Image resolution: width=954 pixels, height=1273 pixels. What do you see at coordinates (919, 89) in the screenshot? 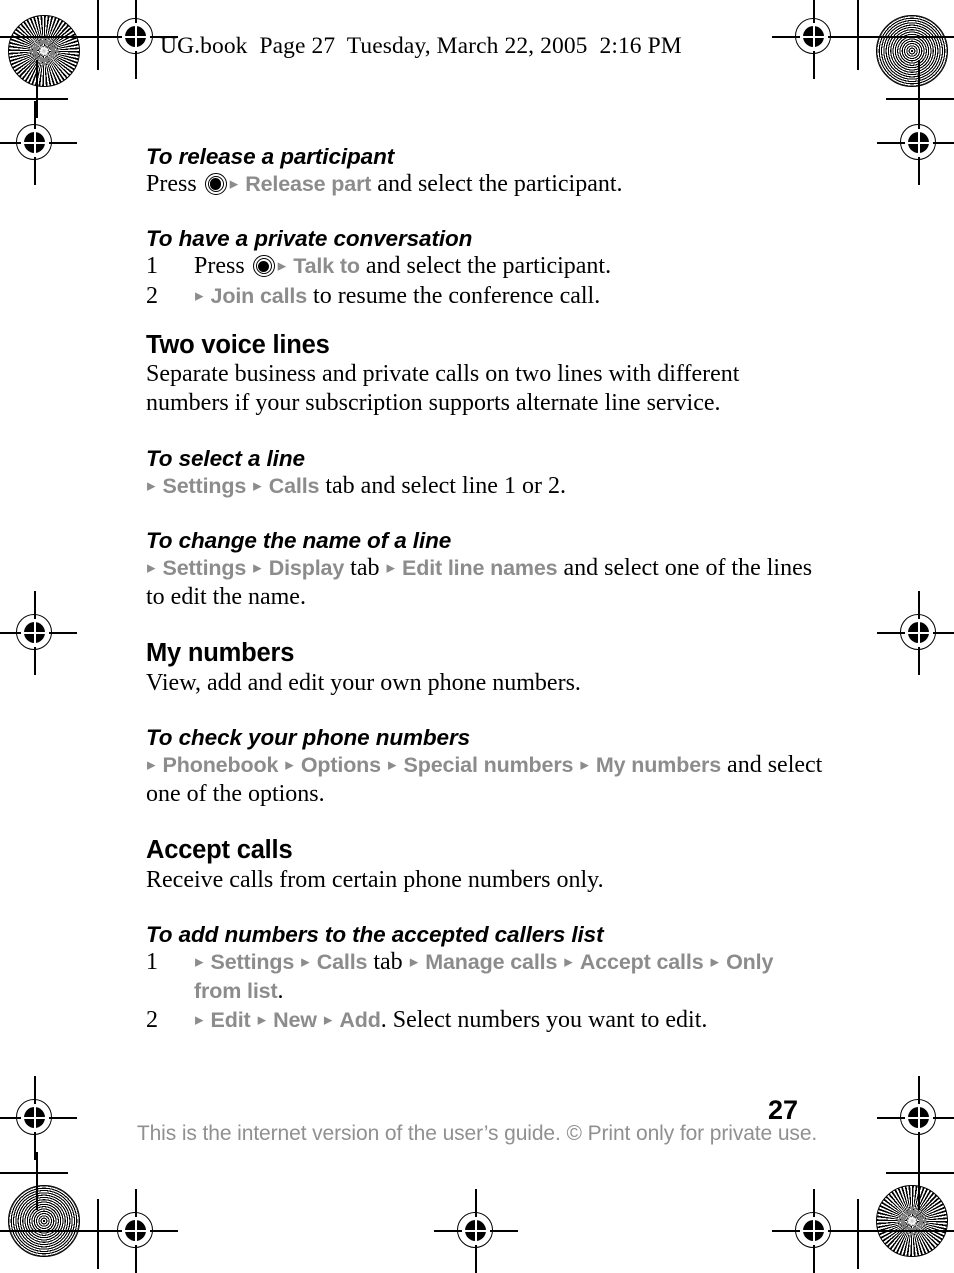
I see `trim-line-vert-right-upper` at bounding box center [919, 89].